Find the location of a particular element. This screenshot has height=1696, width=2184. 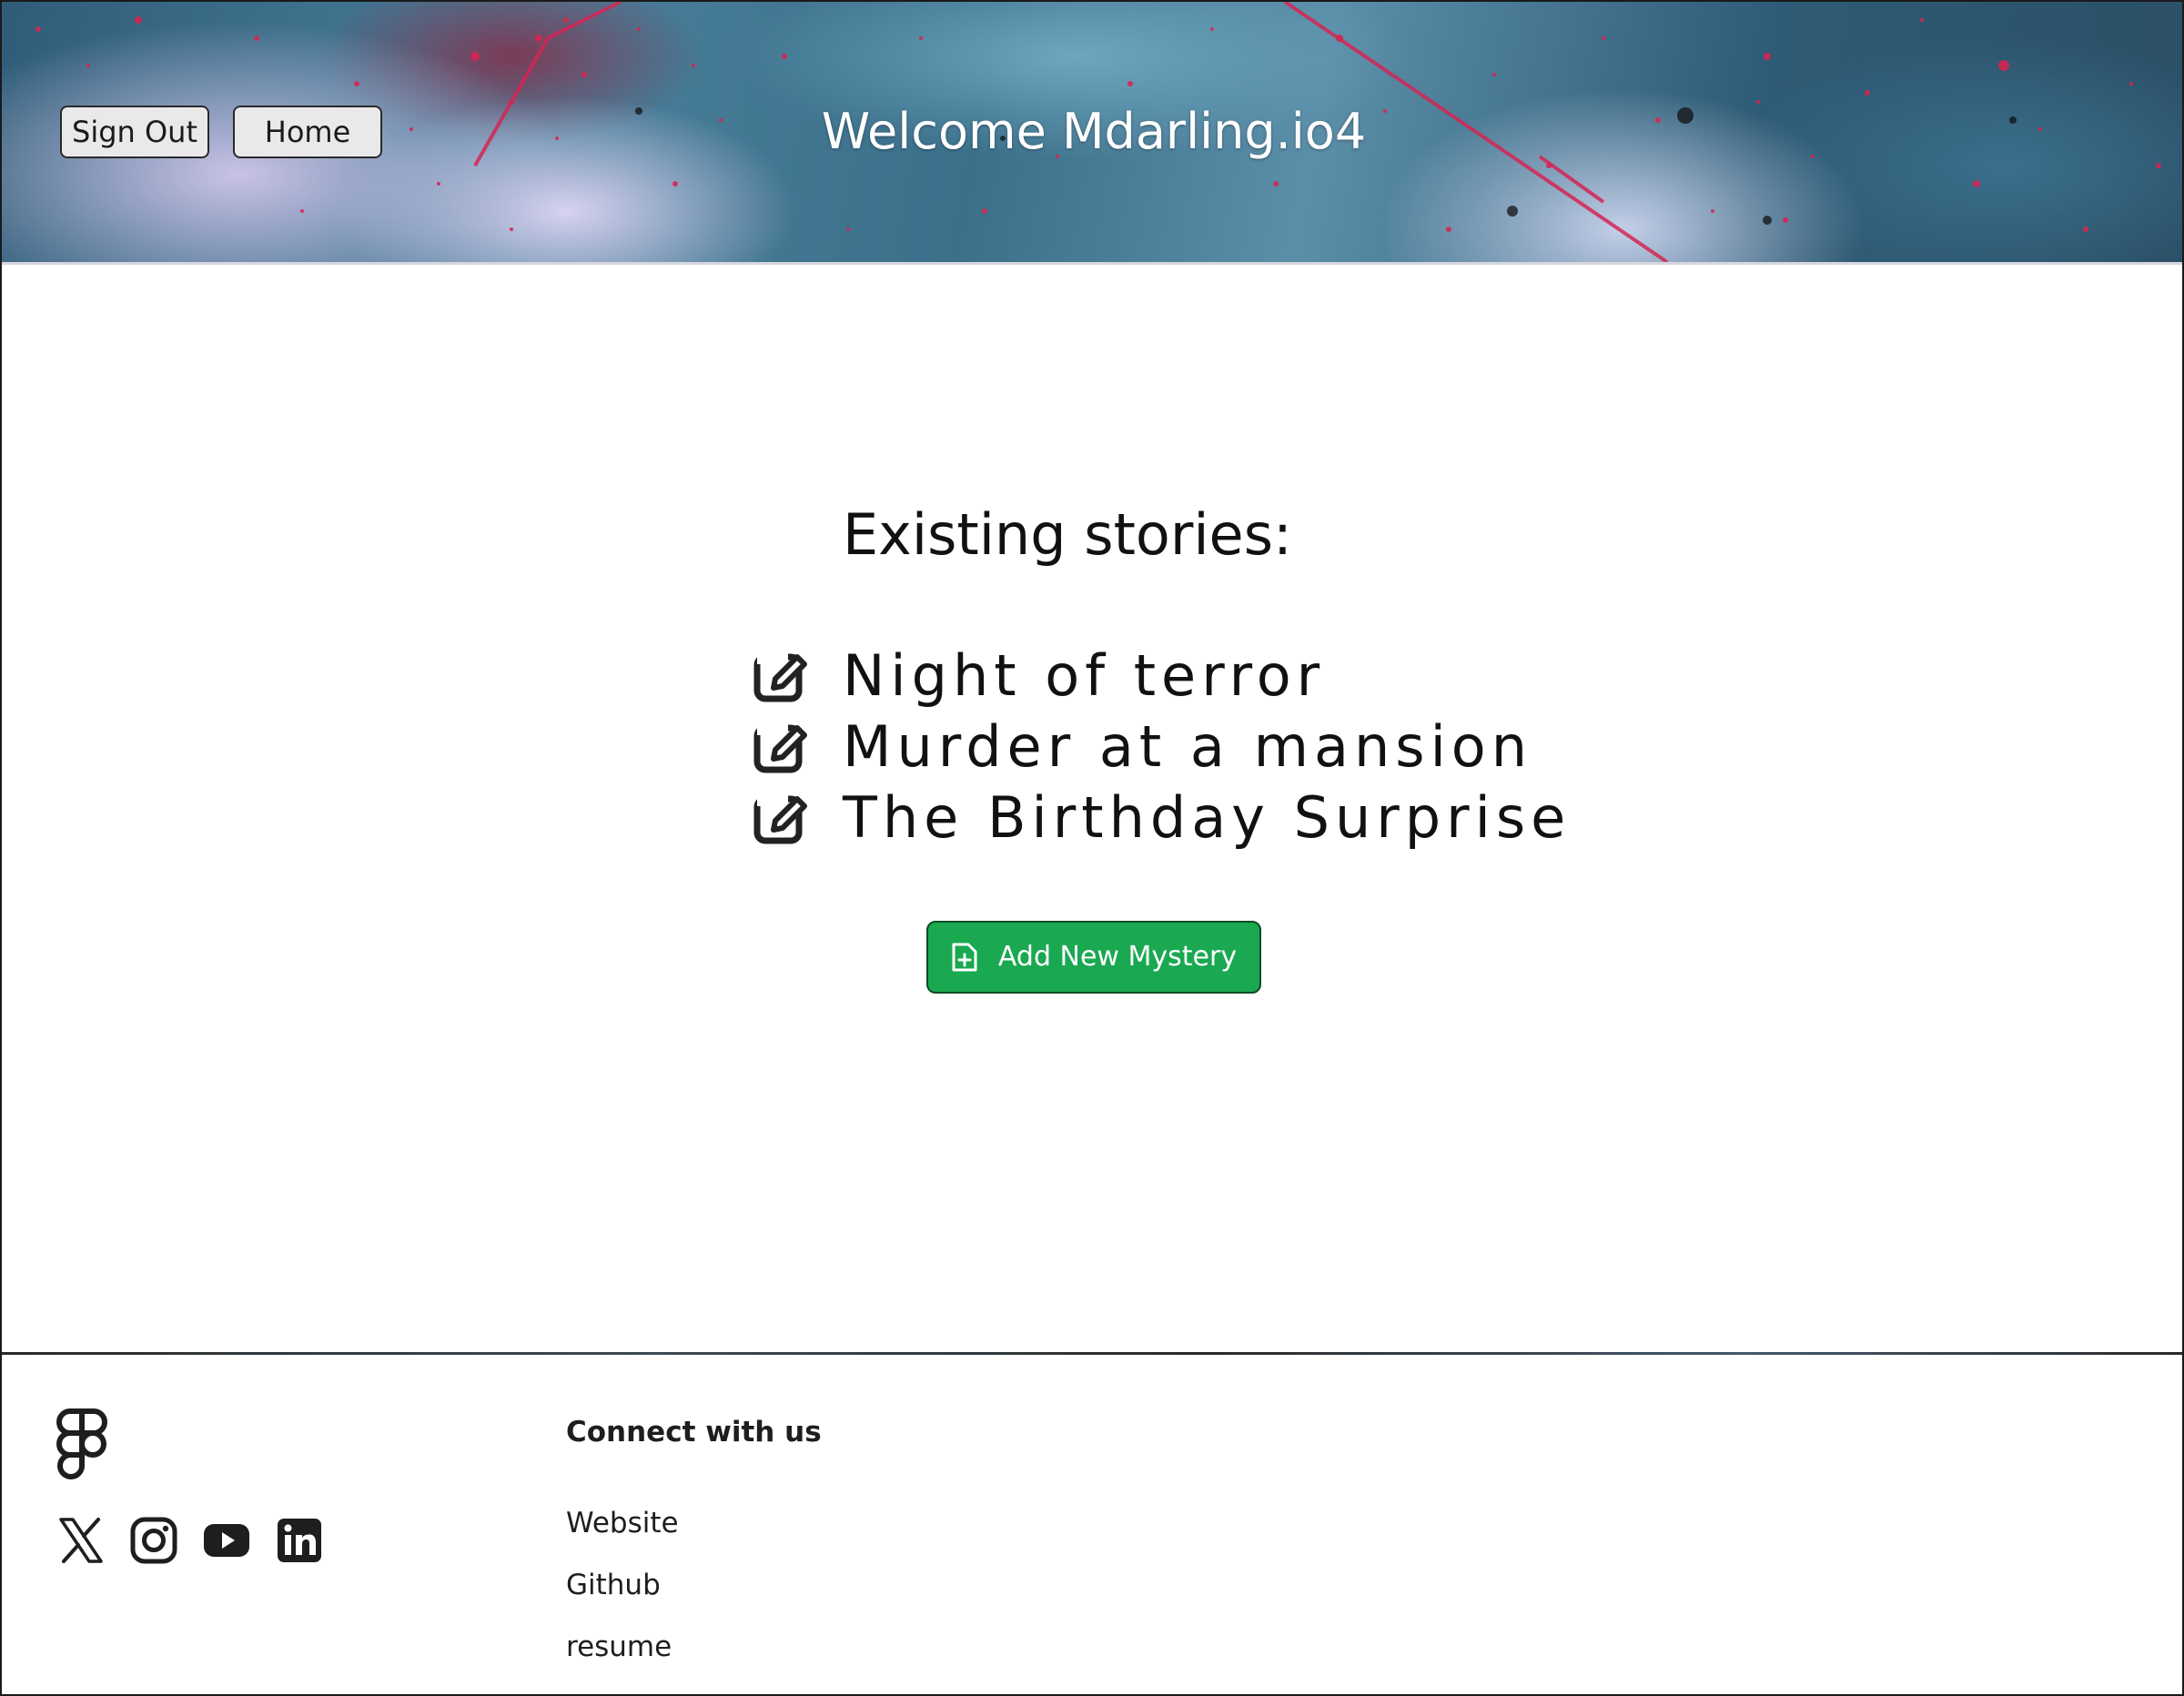

story-title: The Birthday Surprise is located at coordinates (1208, 817).